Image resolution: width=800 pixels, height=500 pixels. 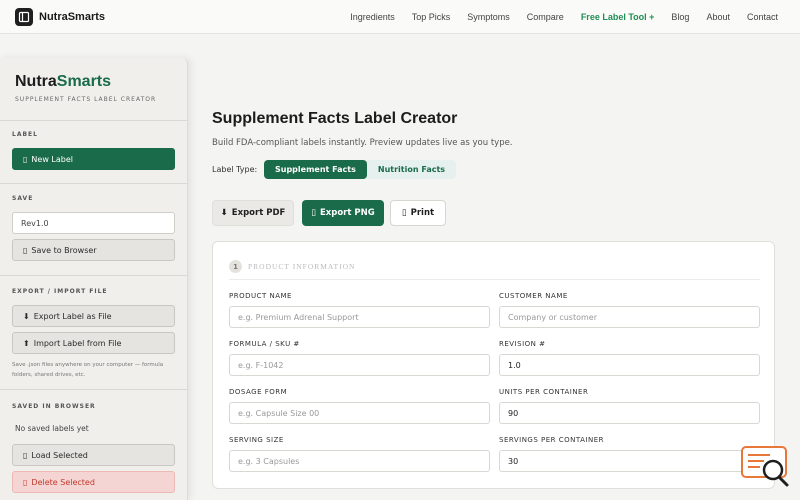 What do you see at coordinates (629, 317) in the screenshot?
I see `customer-name-input` at bounding box center [629, 317].